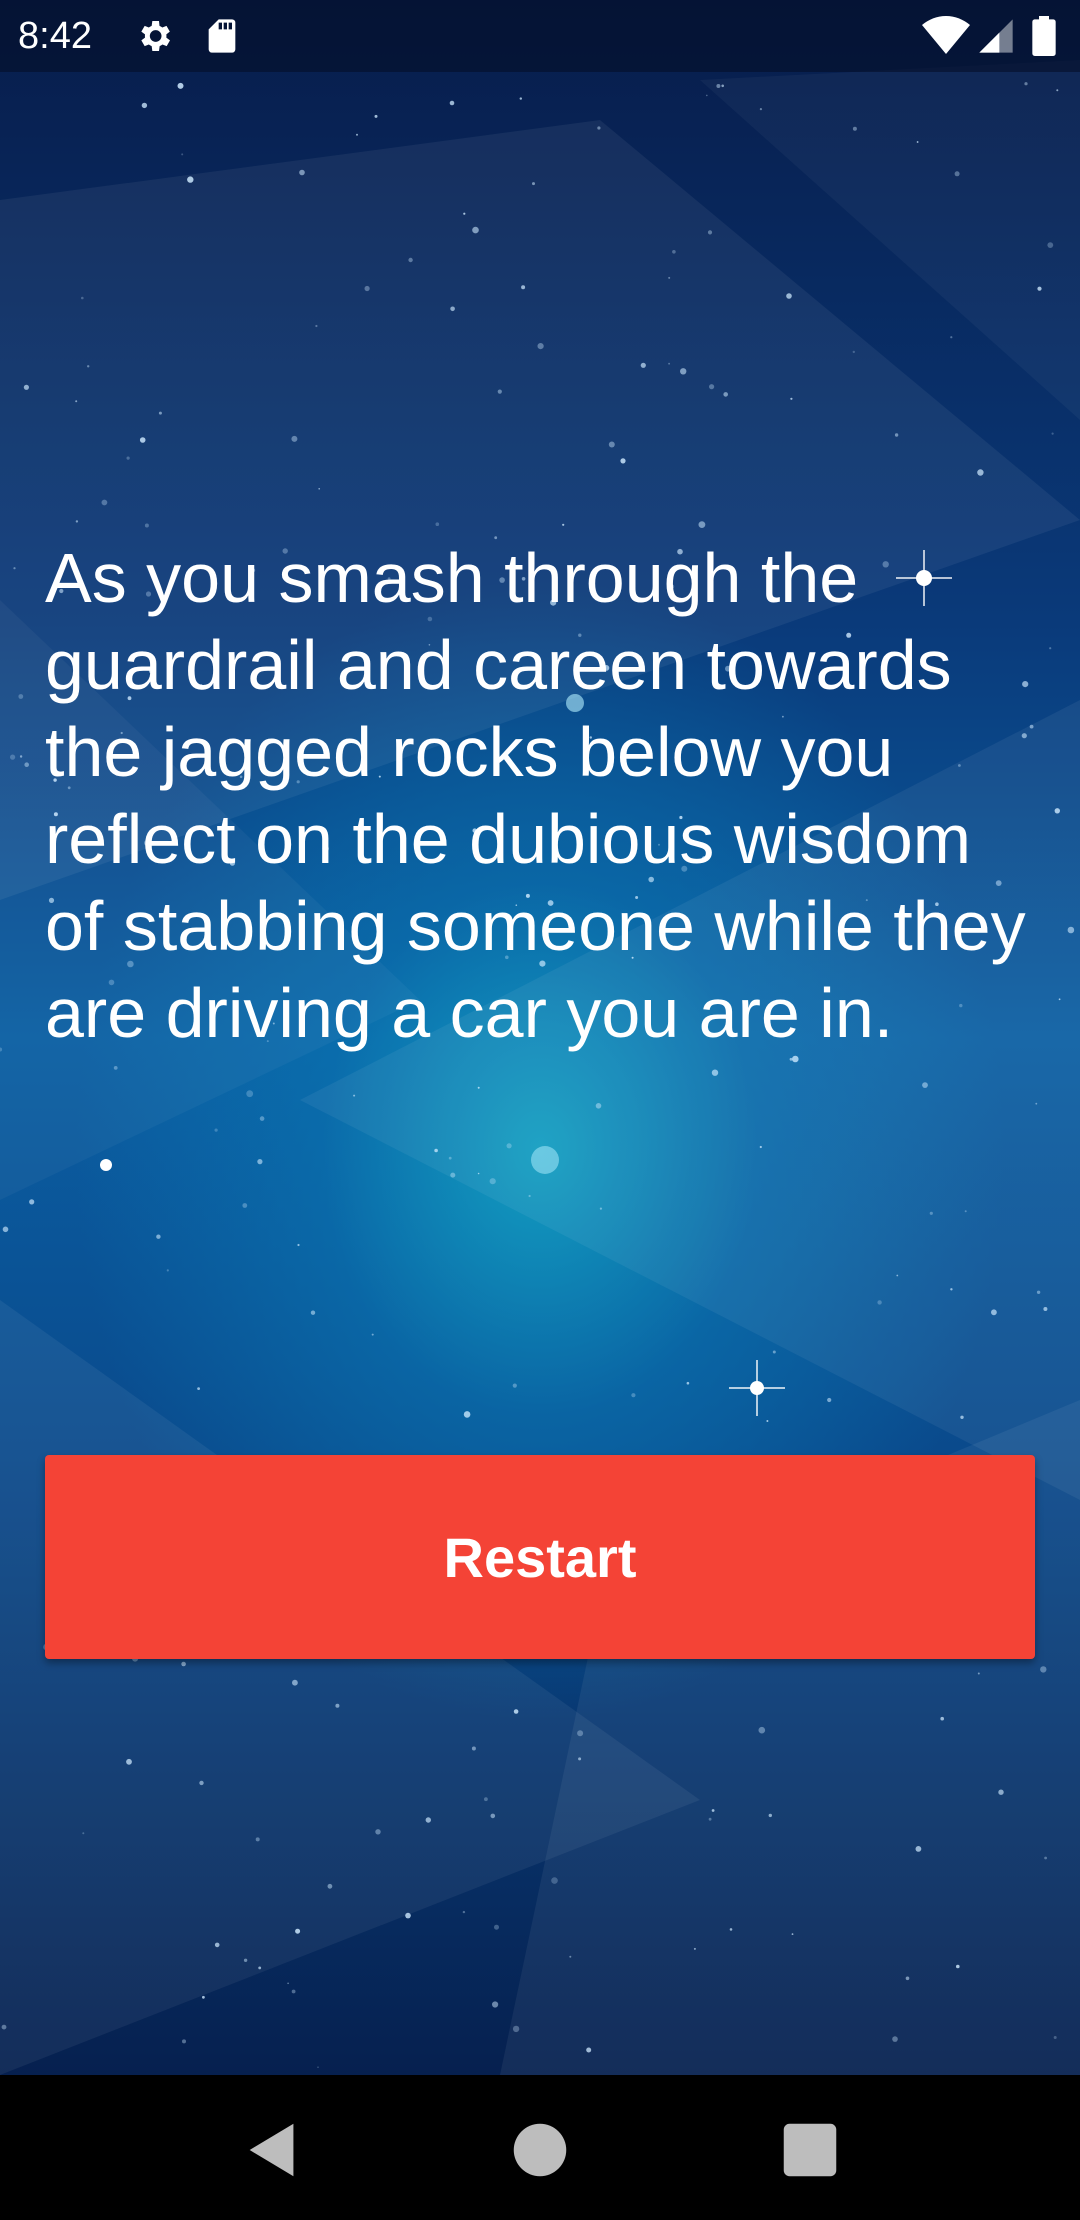  What do you see at coordinates (155, 36) in the screenshot?
I see `gear-icon` at bounding box center [155, 36].